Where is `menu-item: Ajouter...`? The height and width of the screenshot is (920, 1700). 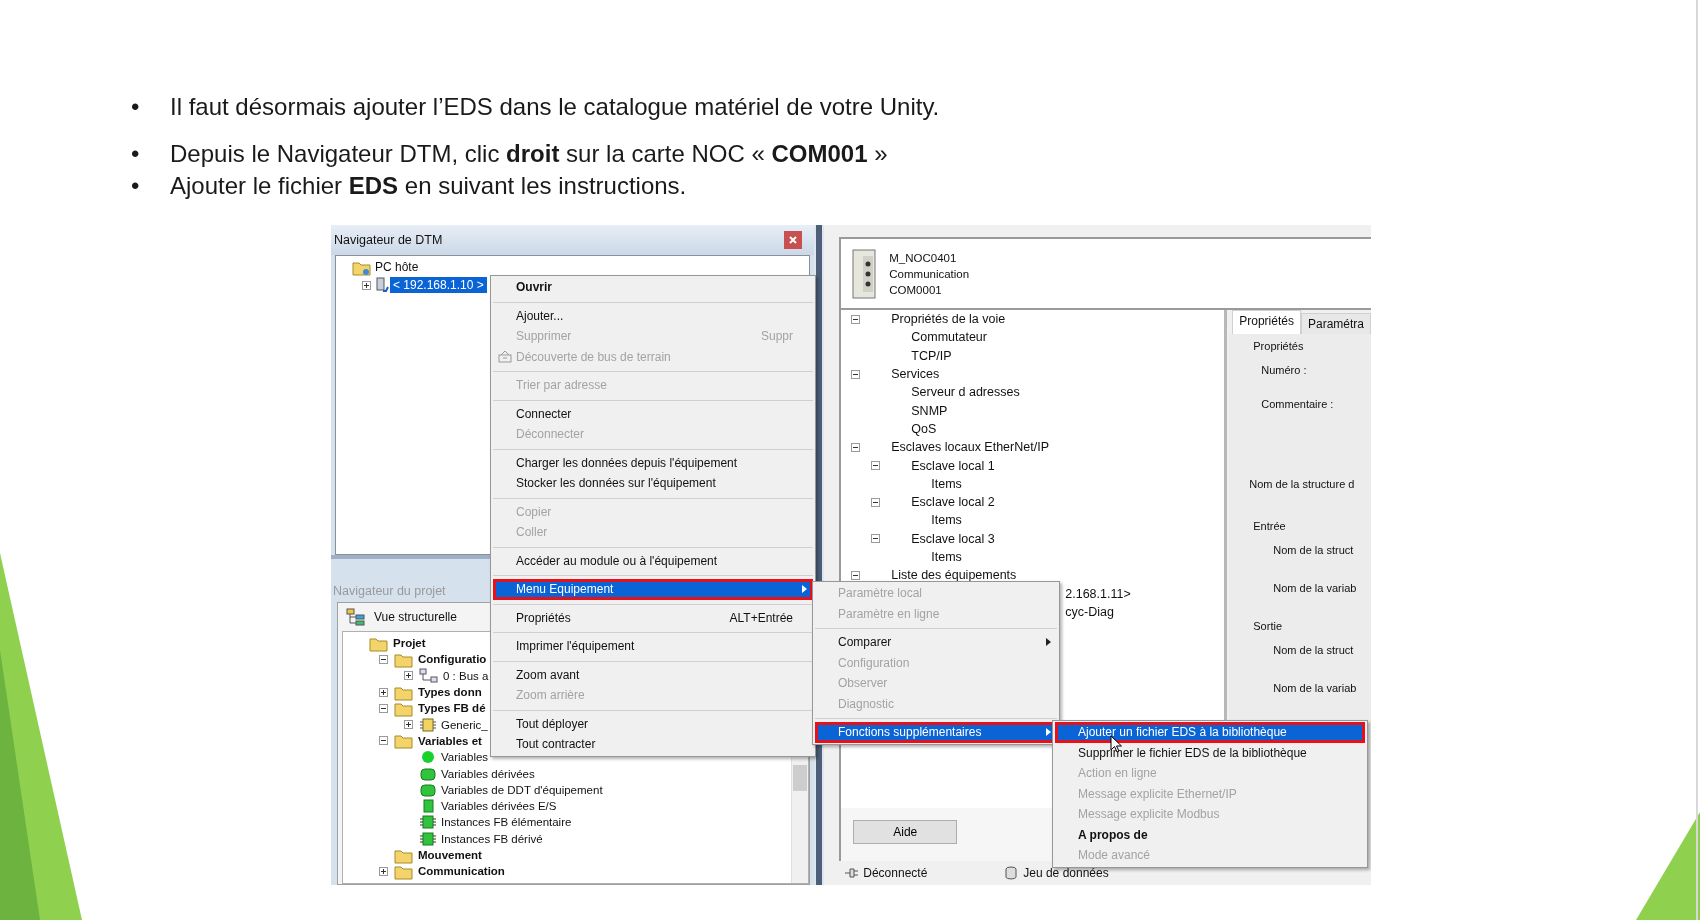
menu-item: Ajouter... is located at coordinates (653, 315).